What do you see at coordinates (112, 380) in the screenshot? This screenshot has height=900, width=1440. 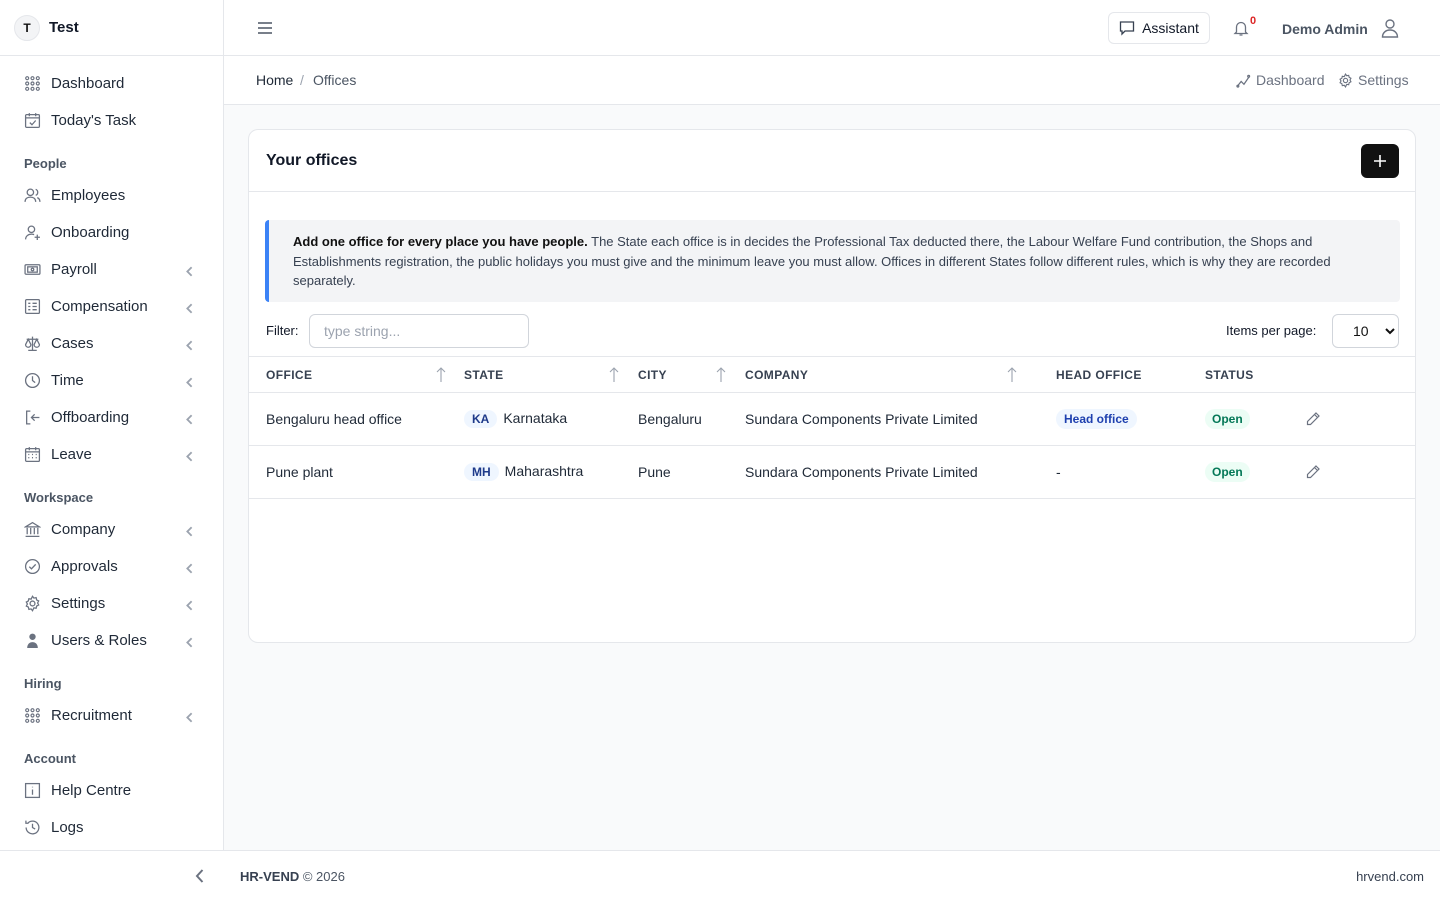 I see `sidebar-item-time: Time` at bounding box center [112, 380].